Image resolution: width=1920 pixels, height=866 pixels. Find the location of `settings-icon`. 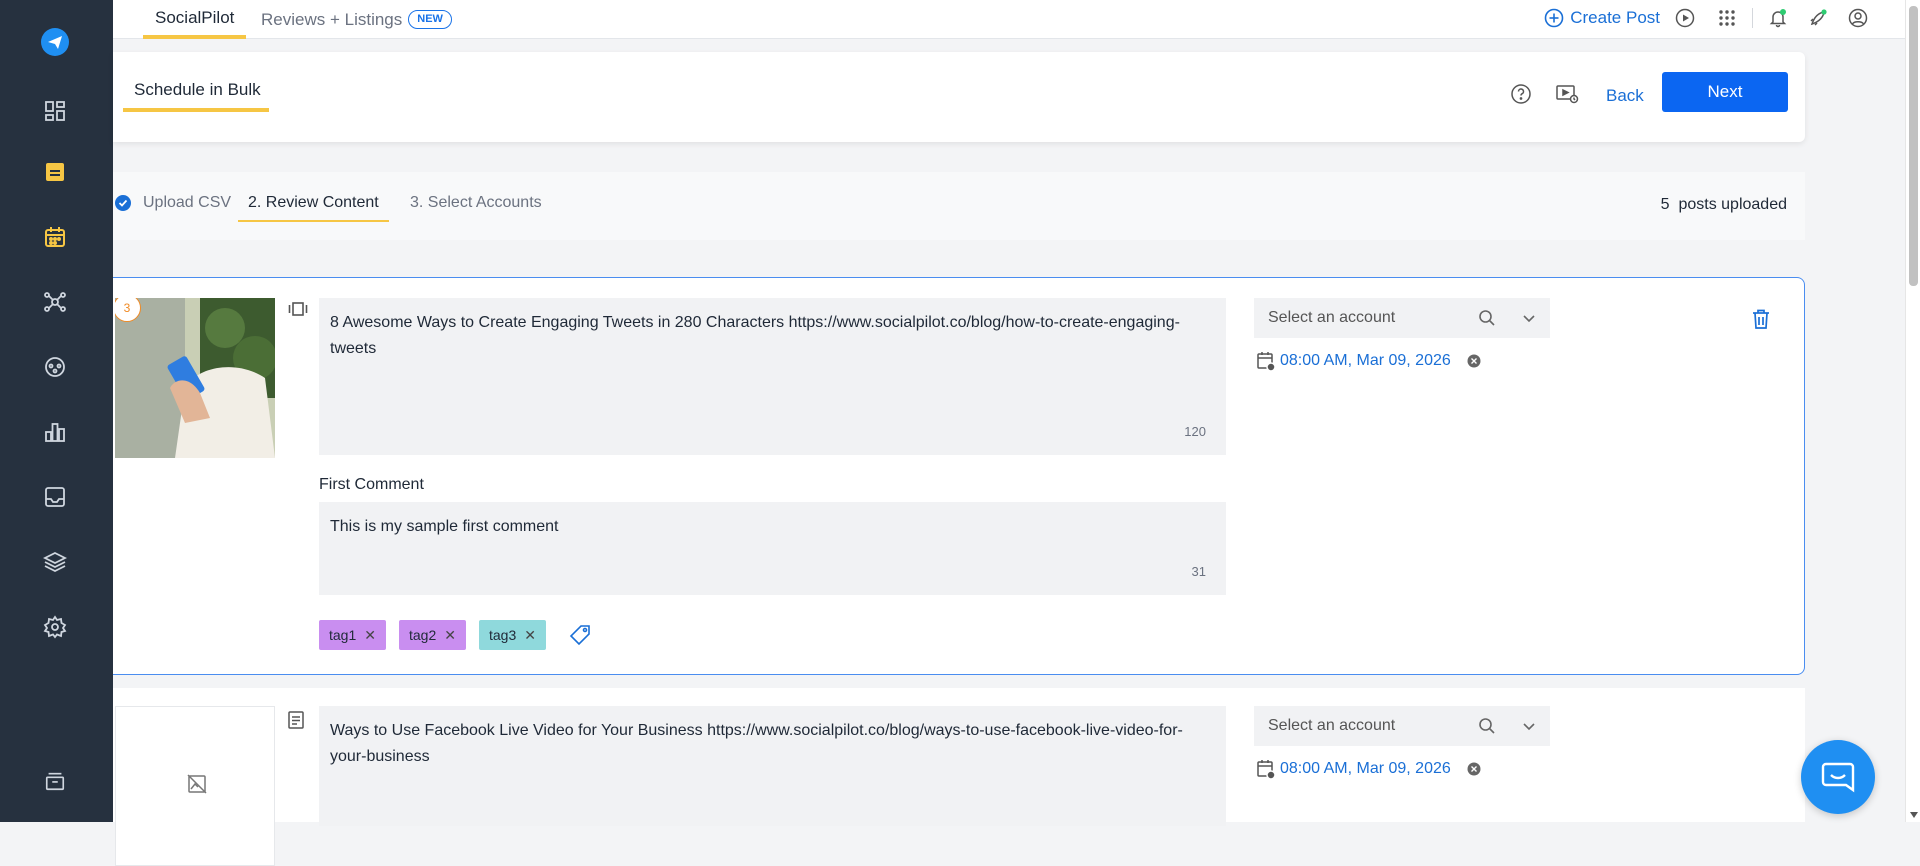

settings-icon is located at coordinates (55, 627).